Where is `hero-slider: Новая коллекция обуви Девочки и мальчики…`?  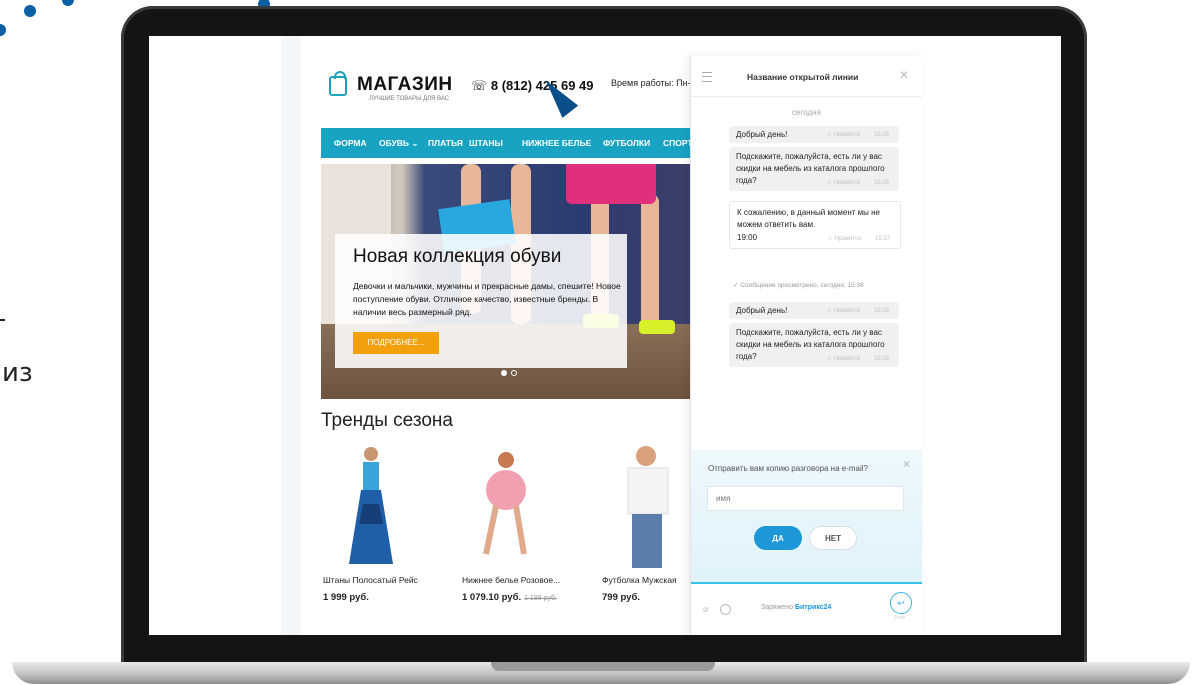
hero-slider: Новая коллекция обуви Девочки и мальчики… is located at coordinates (506, 281).